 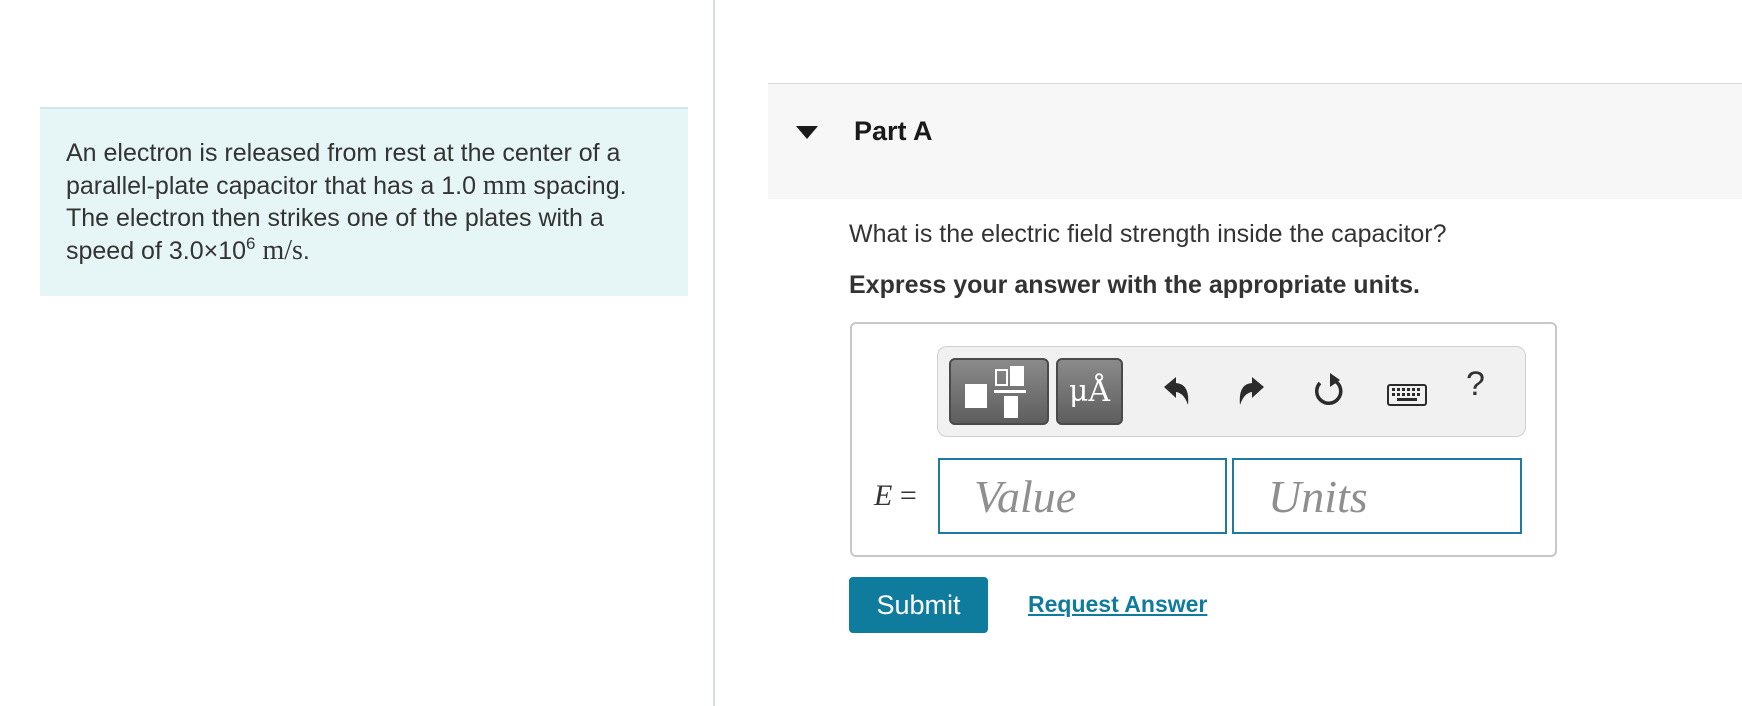 I want to click on value-input, so click(x=1082, y=496).